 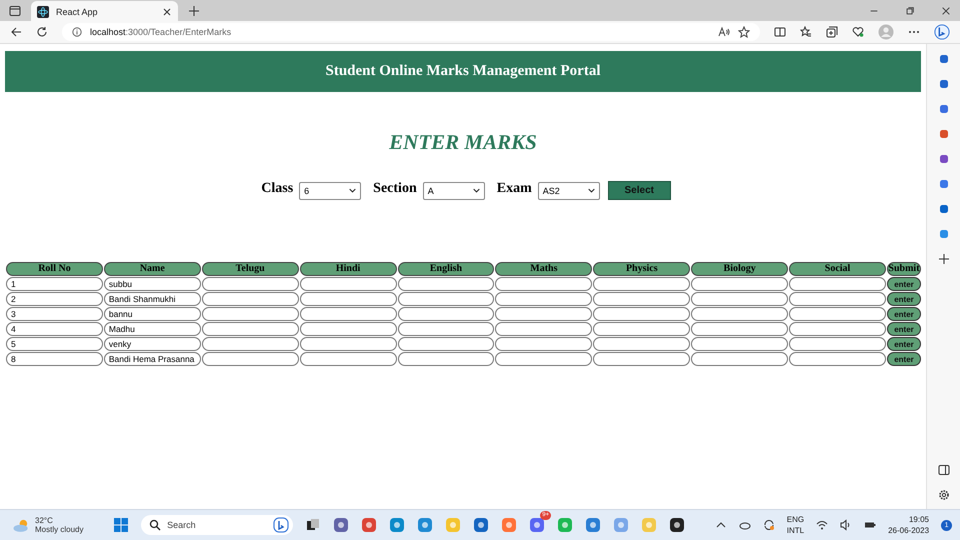 What do you see at coordinates (739, 269) in the screenshot?
I see `column-header: Biology` at bounding box center [739, 269].